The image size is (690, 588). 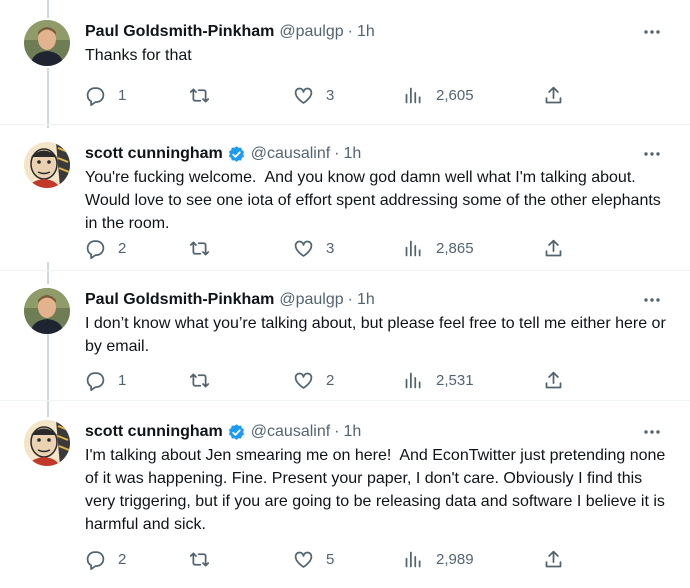 I want to click on tweet-actions: 1 3 2,605, so click(x=330, y=95).